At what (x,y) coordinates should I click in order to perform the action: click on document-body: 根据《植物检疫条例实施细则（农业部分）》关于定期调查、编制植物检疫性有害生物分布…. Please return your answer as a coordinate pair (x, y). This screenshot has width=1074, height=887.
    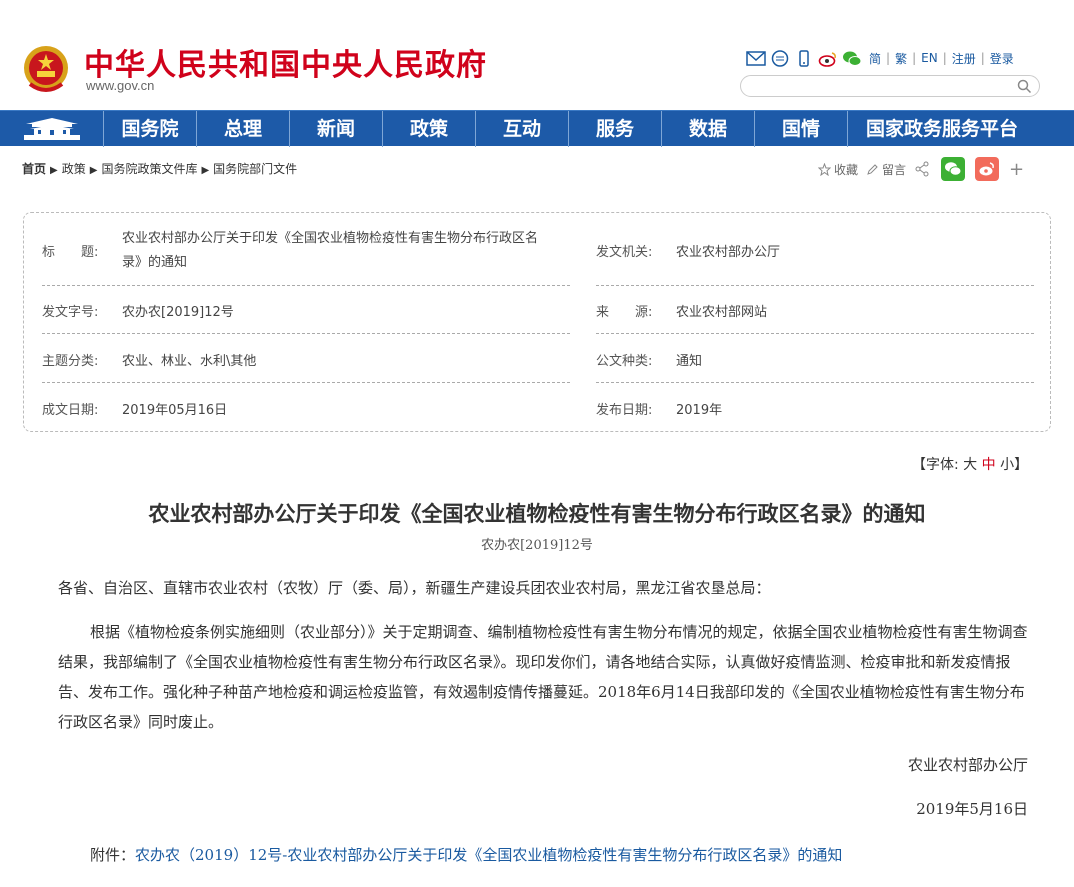
    Looking at the image, I should click on (543, 677).